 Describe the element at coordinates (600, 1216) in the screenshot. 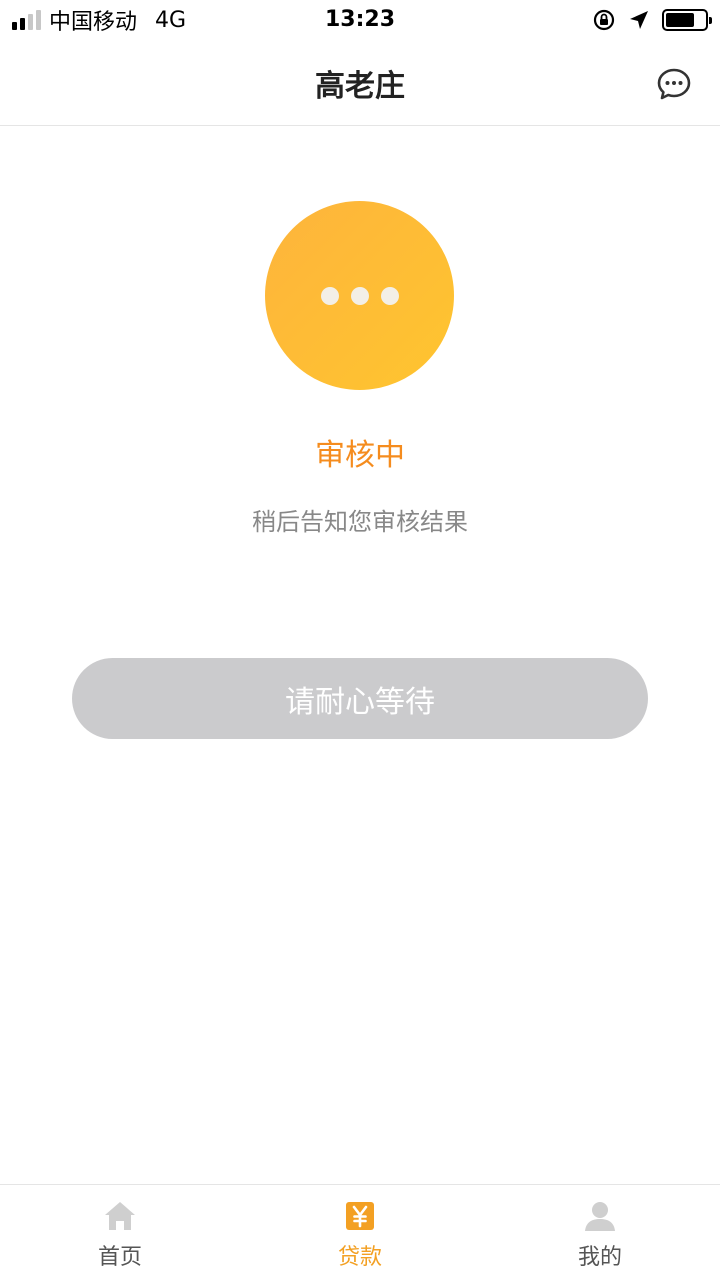

I see `user-icon` at that location.